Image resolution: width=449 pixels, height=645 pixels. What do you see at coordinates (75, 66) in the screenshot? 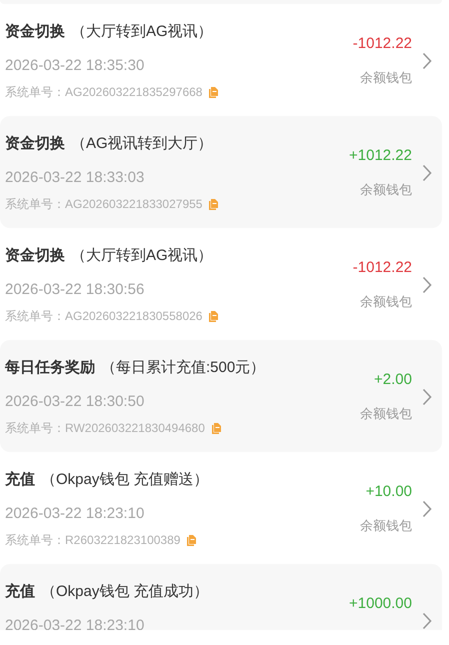
I see `record-time: 2026-03-22 18:35:30` at bounding box center [75, 66].